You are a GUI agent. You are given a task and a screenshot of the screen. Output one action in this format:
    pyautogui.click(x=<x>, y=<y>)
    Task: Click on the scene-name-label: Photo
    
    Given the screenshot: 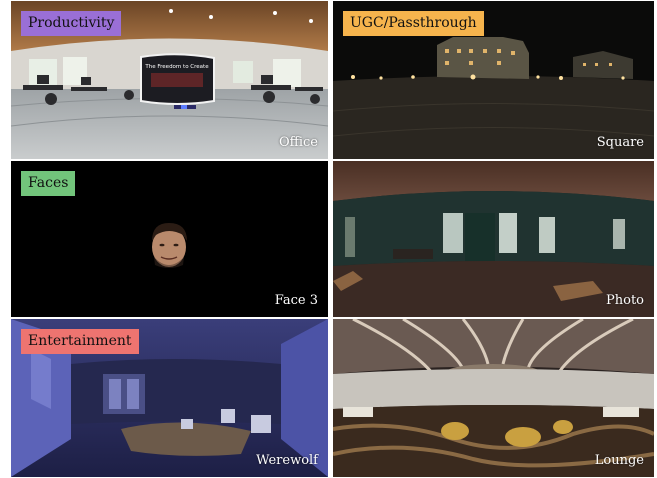 What is the action you would take?
    pyautogui.click(x=625, y=300)
    